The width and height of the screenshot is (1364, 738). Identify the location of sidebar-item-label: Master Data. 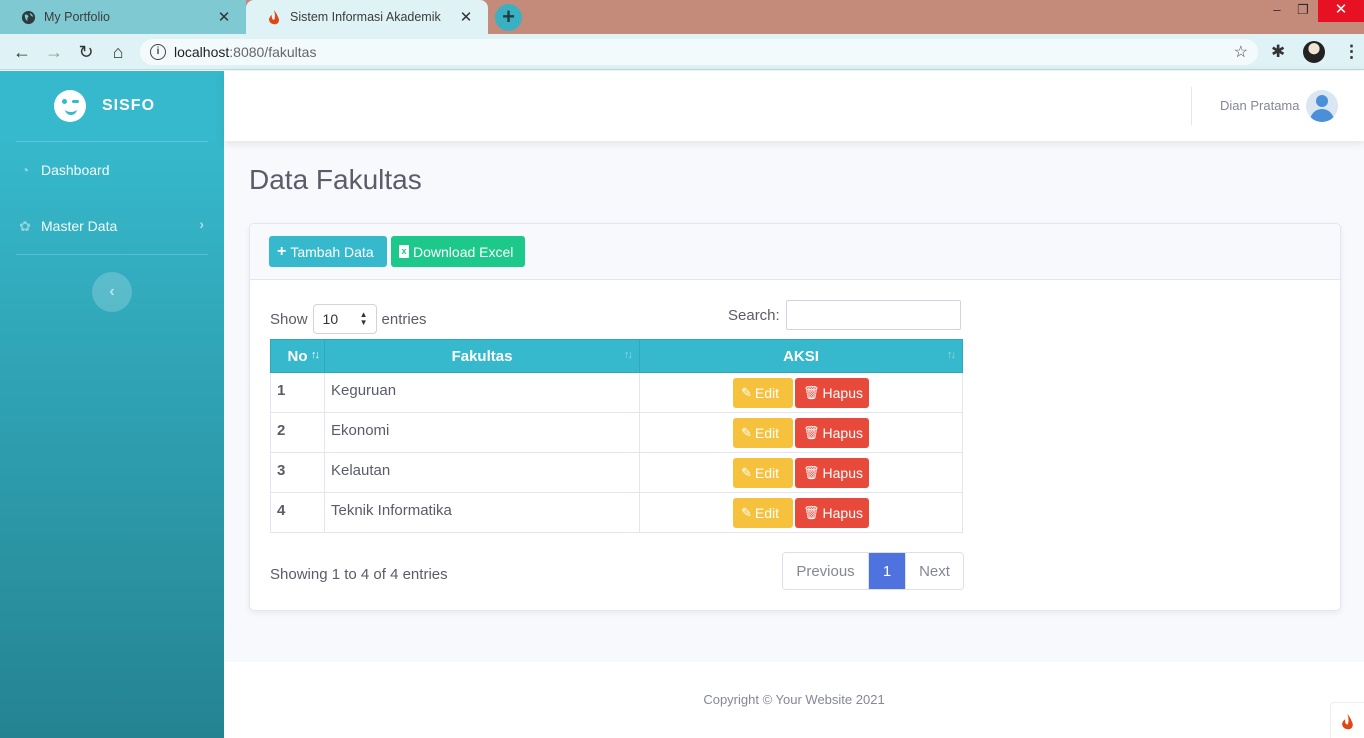
(79, 226).